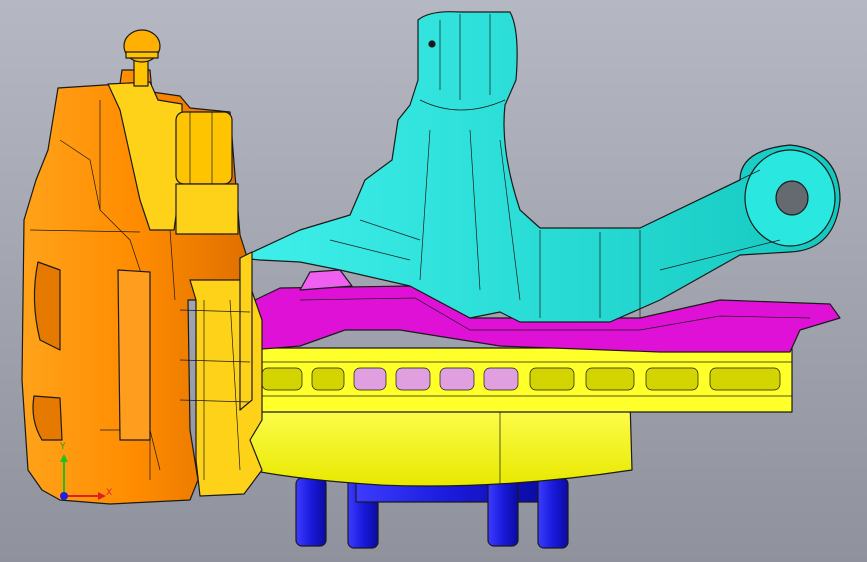  I want to click on triad-x-label: X, so click(109, 493).